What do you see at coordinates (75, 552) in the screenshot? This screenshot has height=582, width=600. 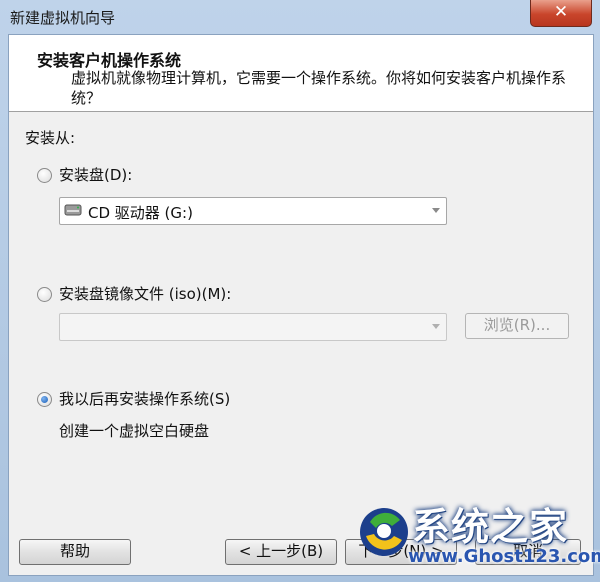 I see `help-button: 帮助` at bounding box center [75, 552].